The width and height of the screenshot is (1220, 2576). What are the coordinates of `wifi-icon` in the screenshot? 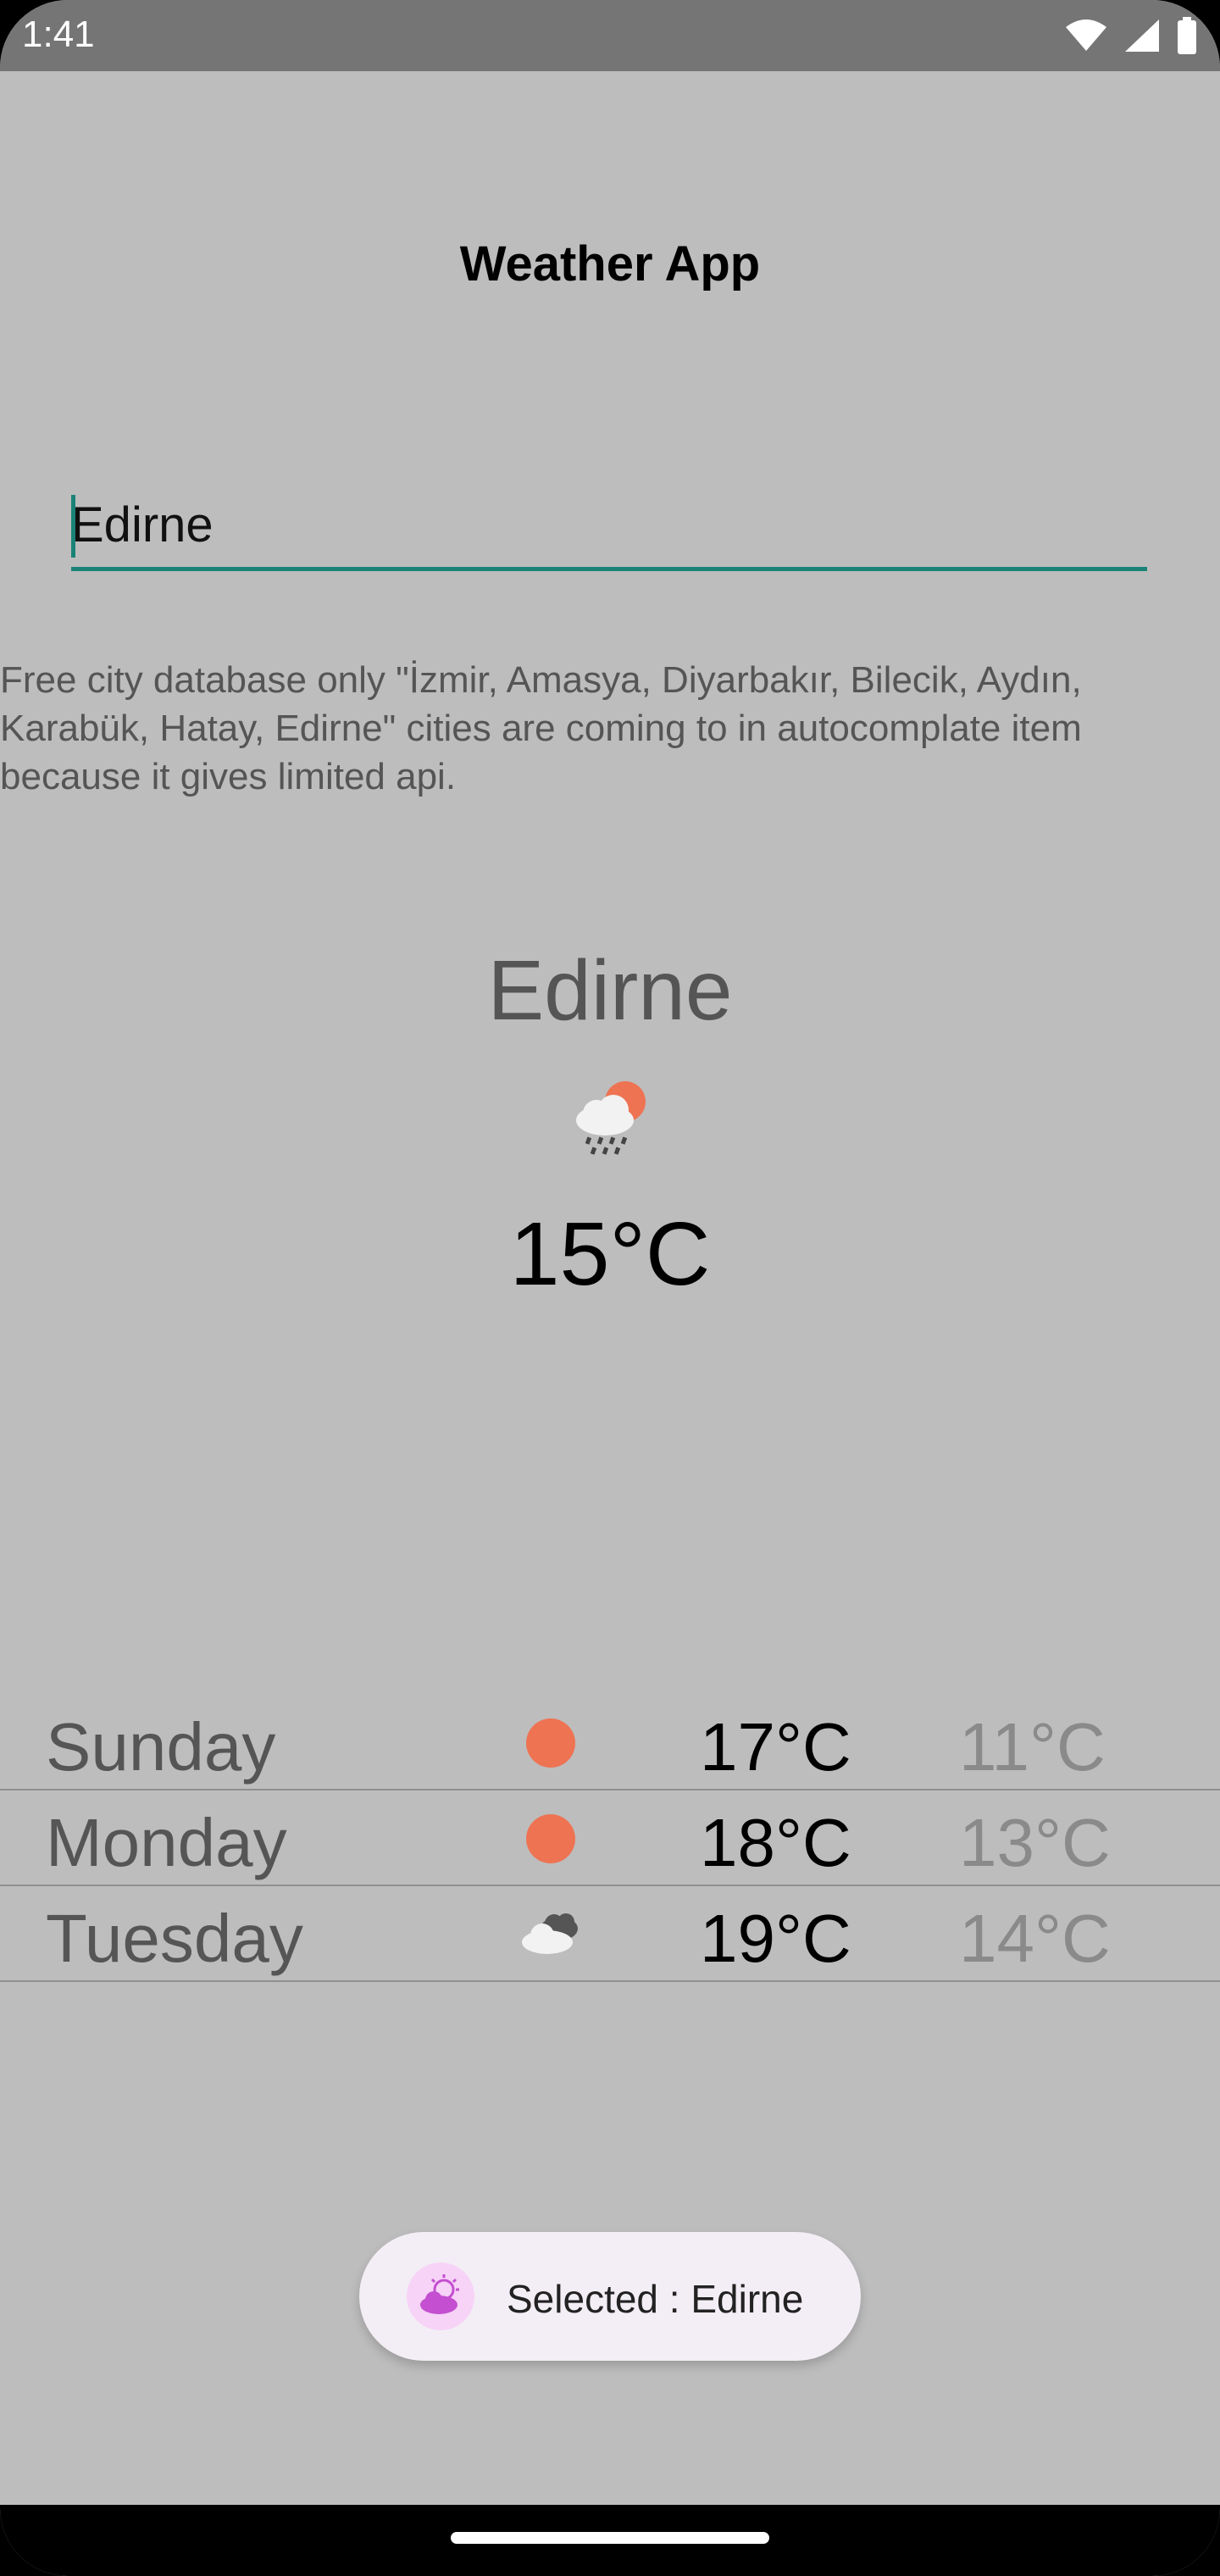 It's located at (1086, 35).